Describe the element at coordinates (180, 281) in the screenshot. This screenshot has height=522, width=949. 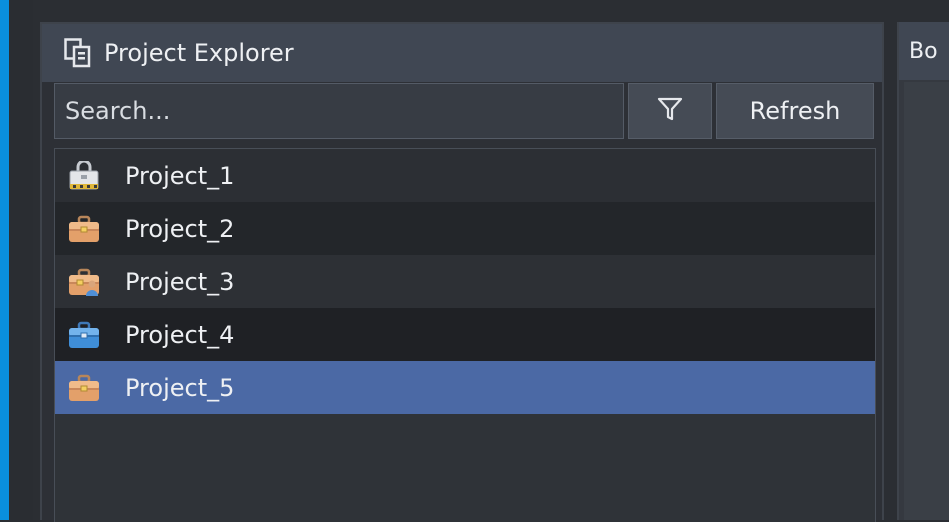
I see `list-item-label: Project_3` at that location.